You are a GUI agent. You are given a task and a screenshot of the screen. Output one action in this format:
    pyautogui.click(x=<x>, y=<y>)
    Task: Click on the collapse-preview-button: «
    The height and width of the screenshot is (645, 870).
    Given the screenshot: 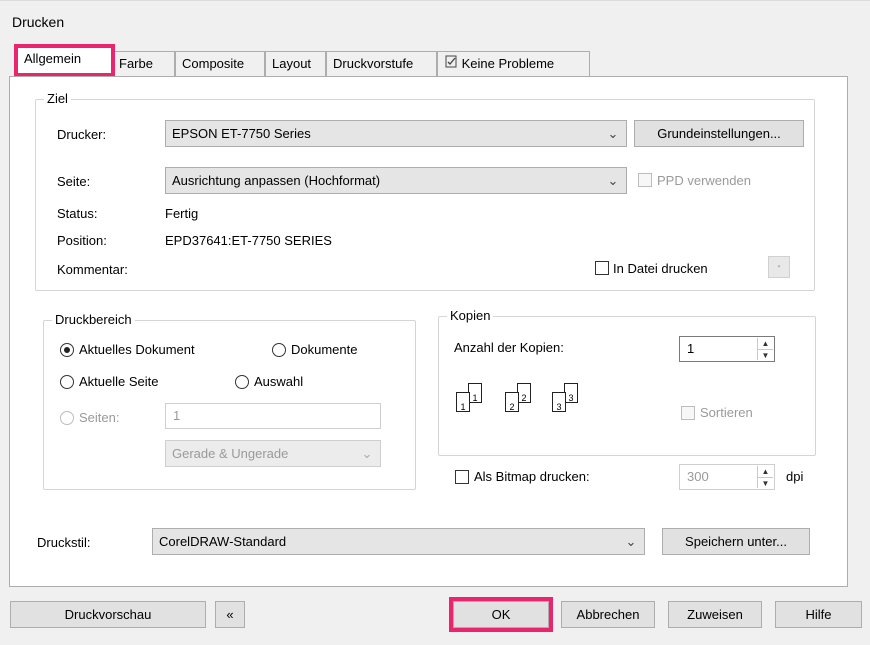 What is the action you would take?
    pyautogui.click(x=230, y=614)
    